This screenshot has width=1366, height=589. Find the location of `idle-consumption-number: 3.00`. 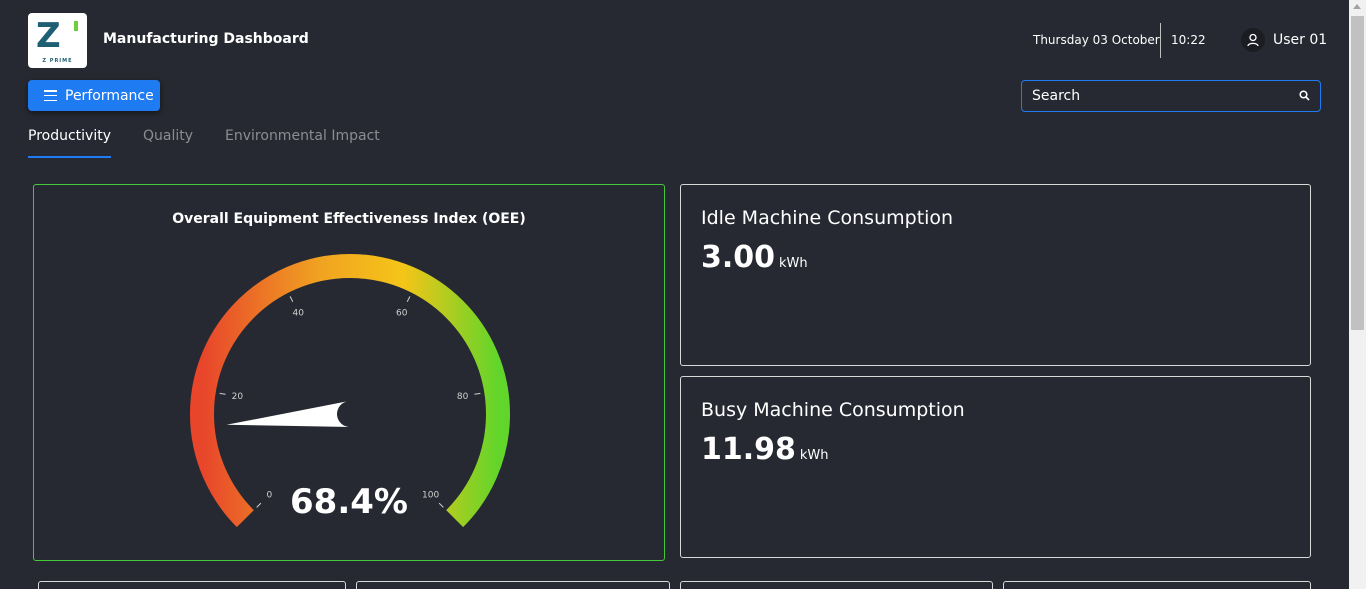

idle-consumption-number: 3.00 is located at coordinates (738, 257).